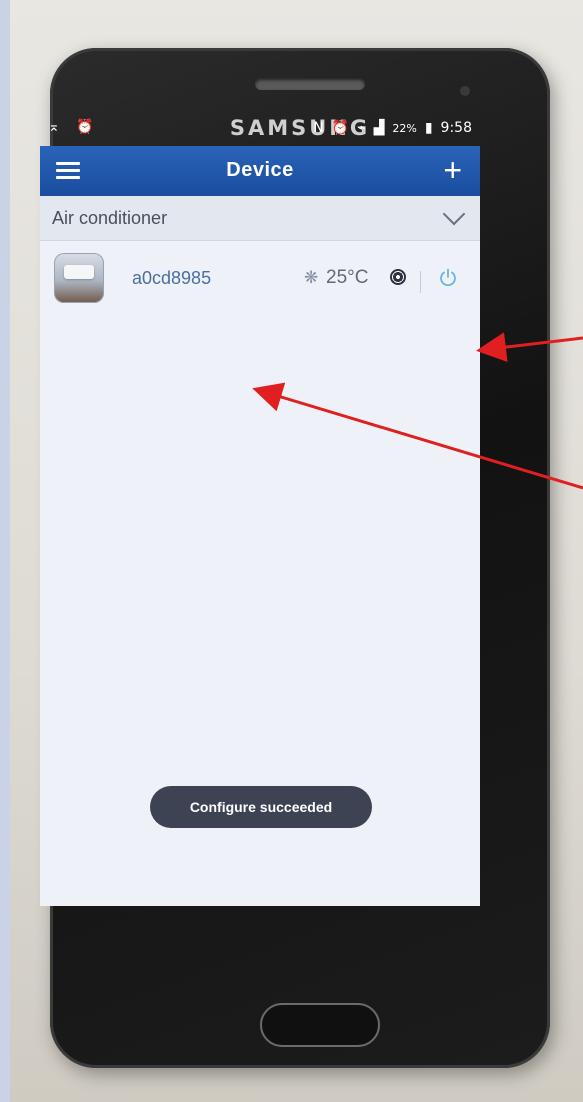  I want to click on vibrate-icon: ⌁, so click(361, 128).